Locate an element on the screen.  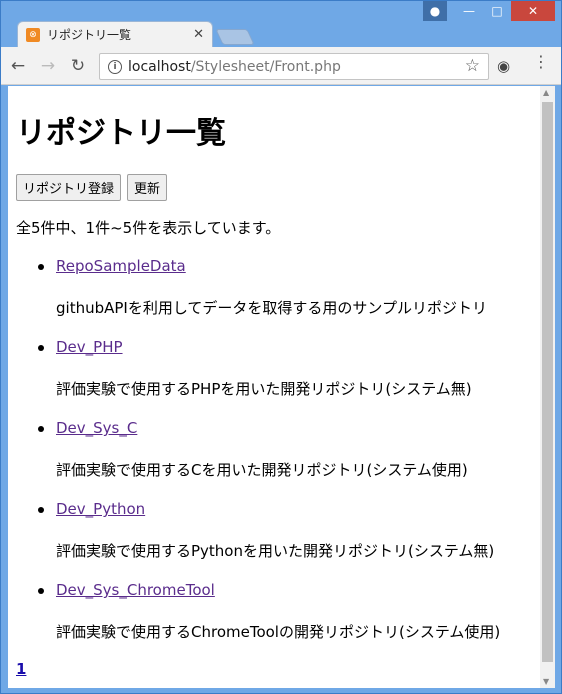
result-summary: 全5件中、1件~5件を表示しています。 is located at coordinates (148, 228).